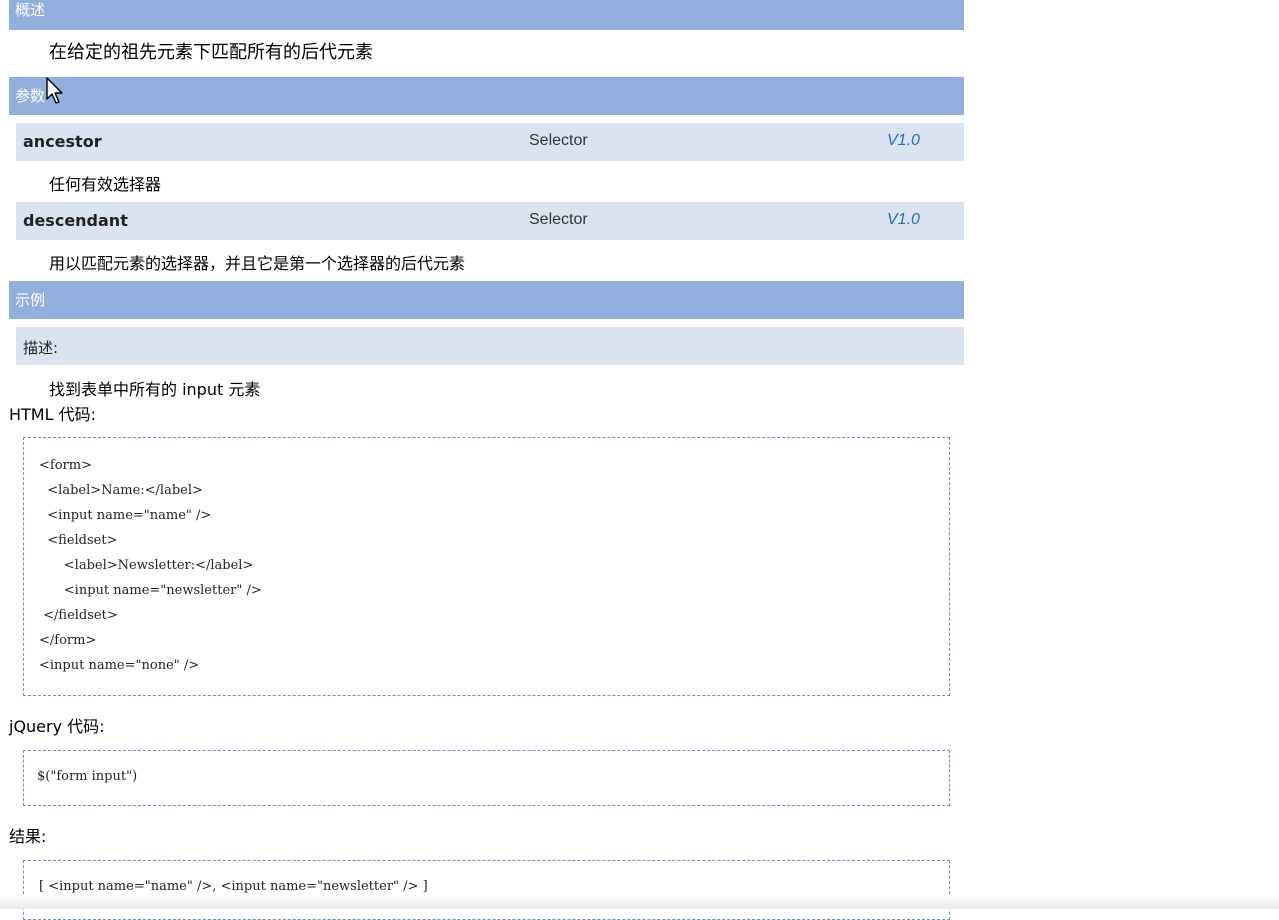 This screenshot has width=1279, height=920. I want to click on code-line: <label>Name:</label>, so click(121, 490).